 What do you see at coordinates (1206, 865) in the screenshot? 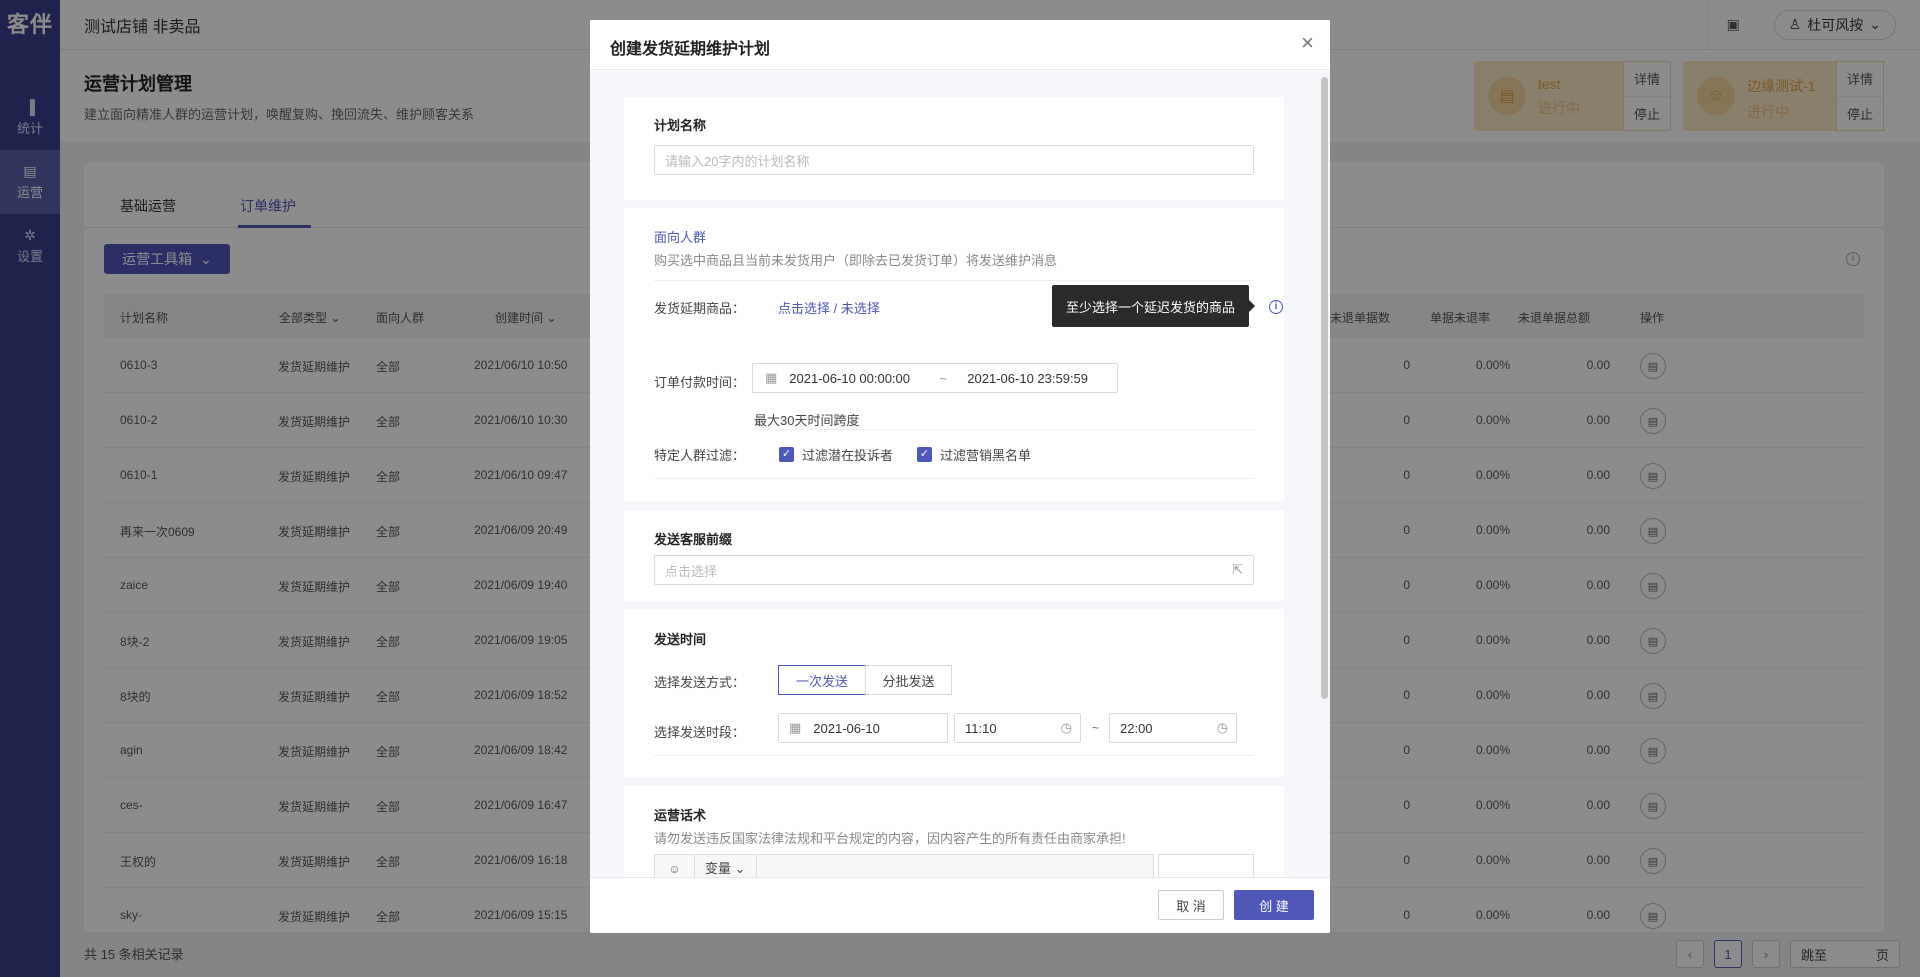
I see `script-side-box` at bounding box center [1206, 865].